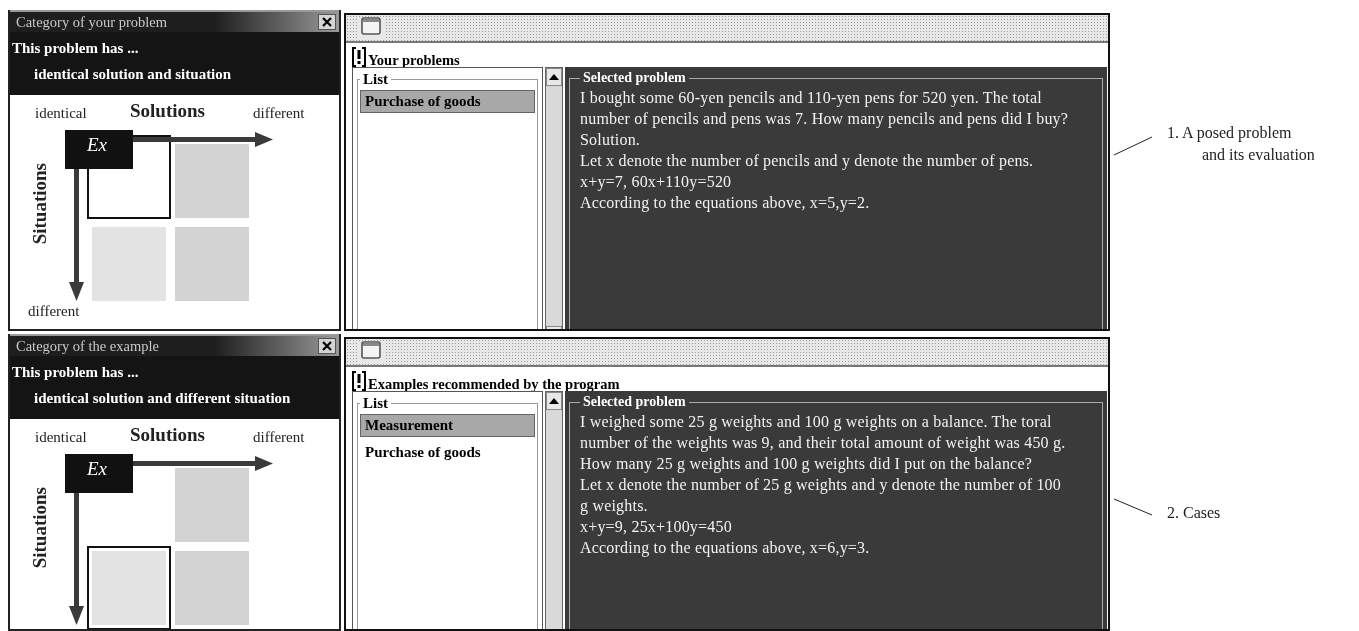  Describe the element at coordinates (133, 74) in the screenshot. I see `category-text: identical solution and situation` at that location.